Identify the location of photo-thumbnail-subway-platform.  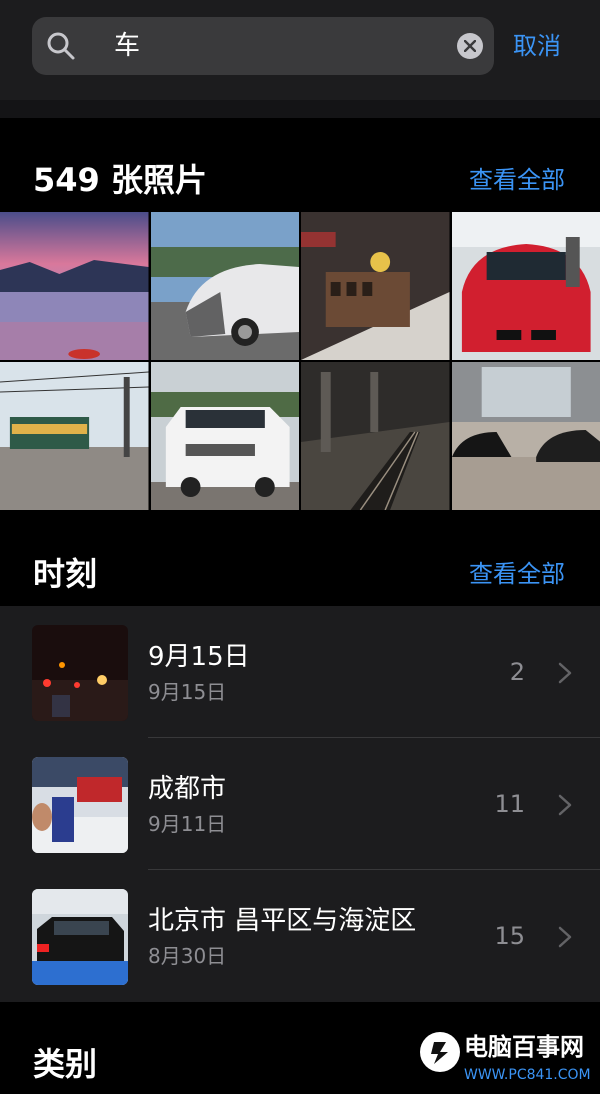
(375, 436).